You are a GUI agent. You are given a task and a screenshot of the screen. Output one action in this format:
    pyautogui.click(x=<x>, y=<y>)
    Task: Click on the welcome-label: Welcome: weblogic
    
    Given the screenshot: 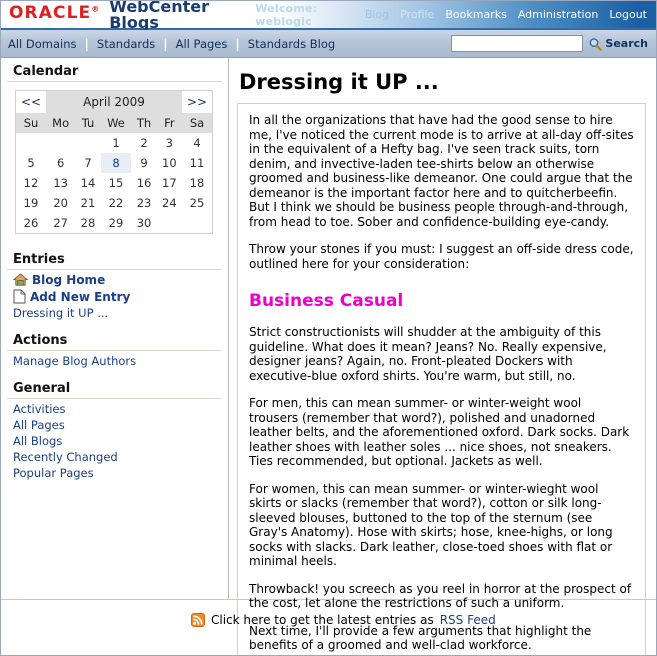 What is the action you would take?
    pyautogui.click(x=286, y=14)
    